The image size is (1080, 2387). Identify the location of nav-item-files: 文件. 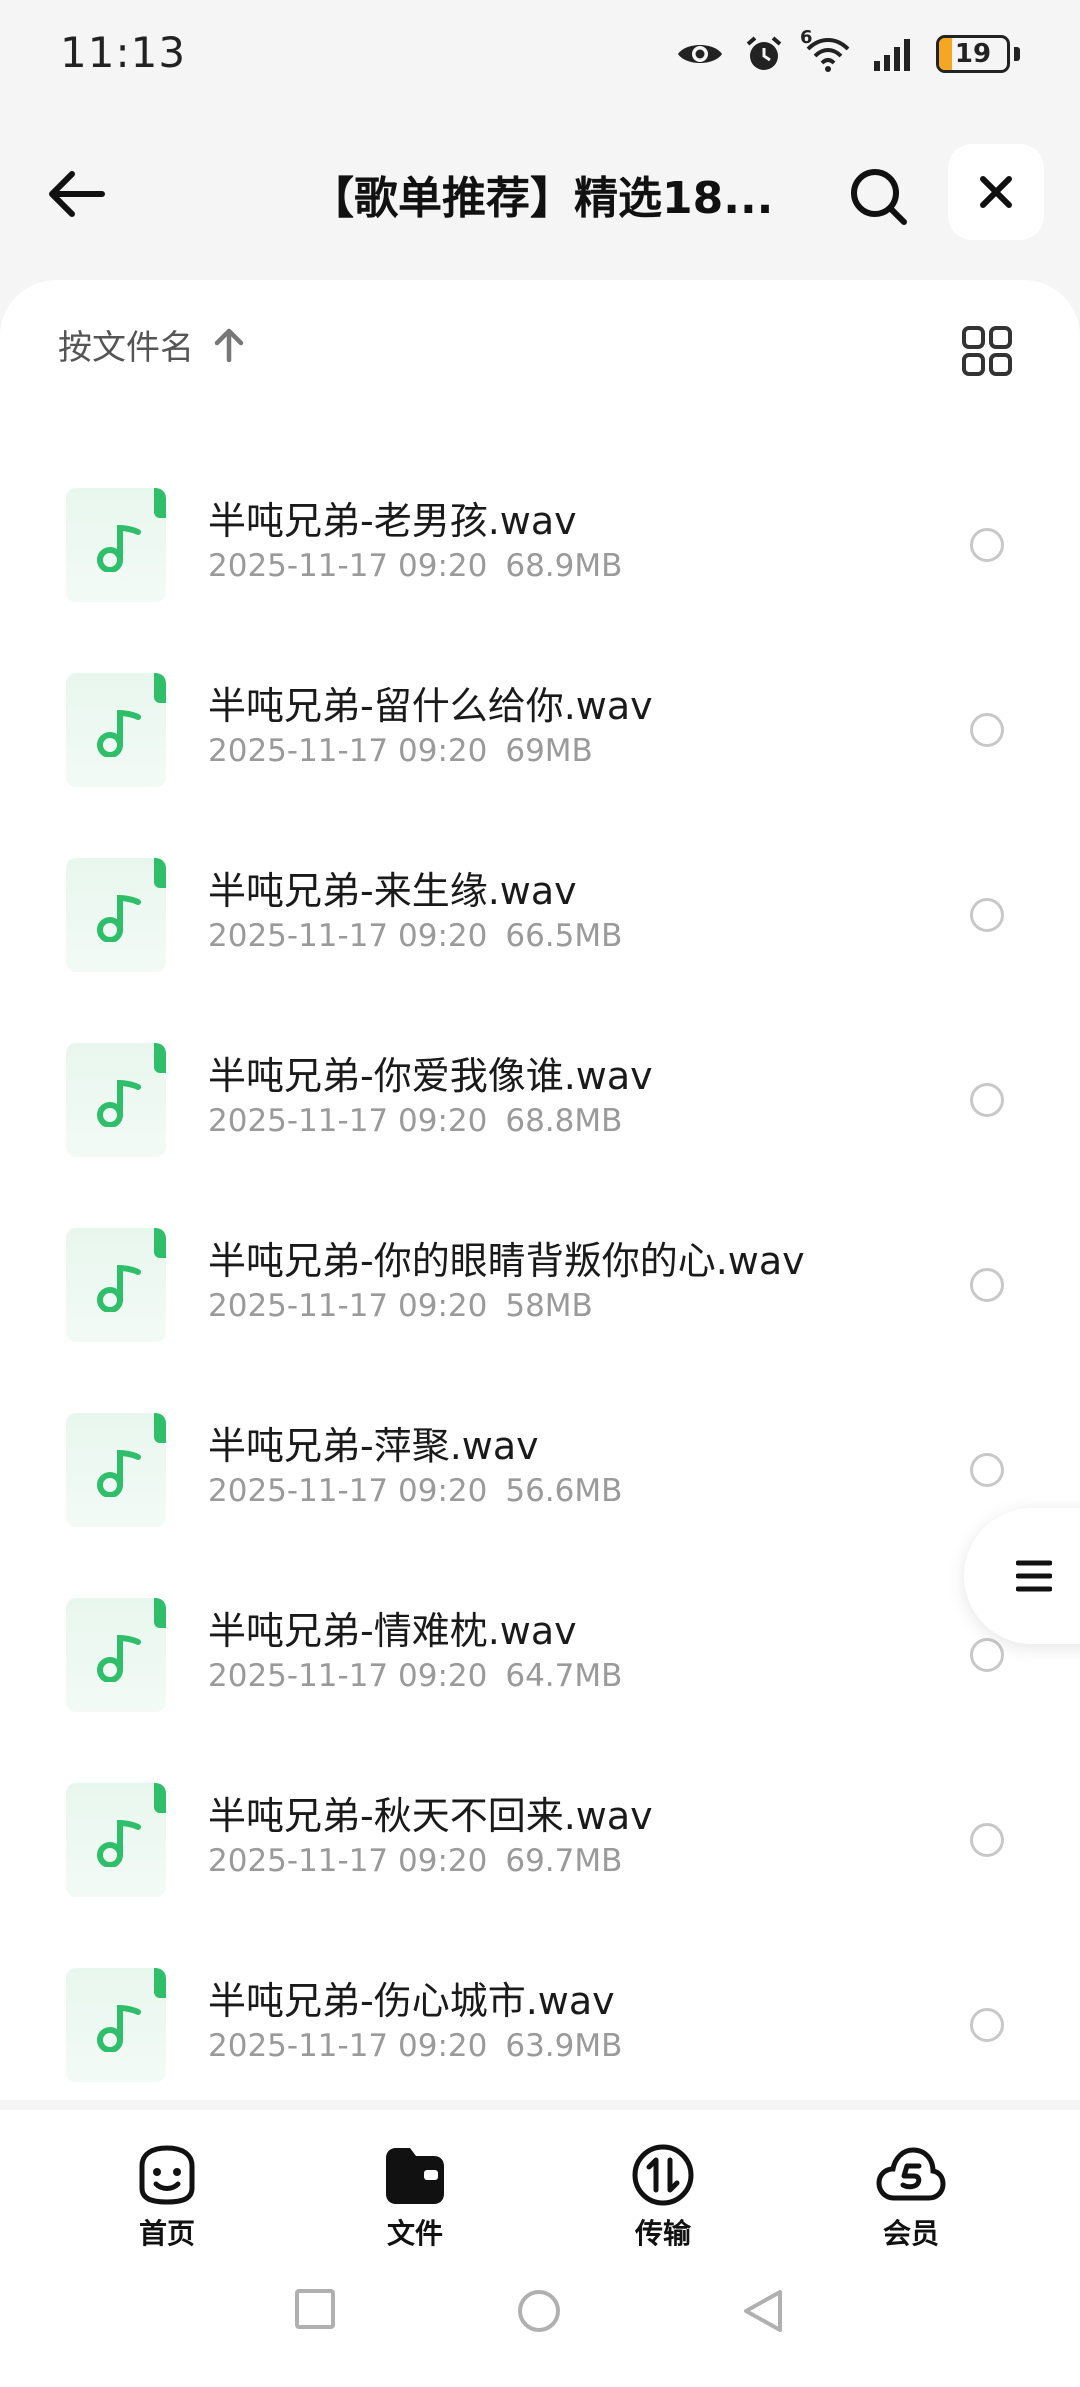
(415, 2198).